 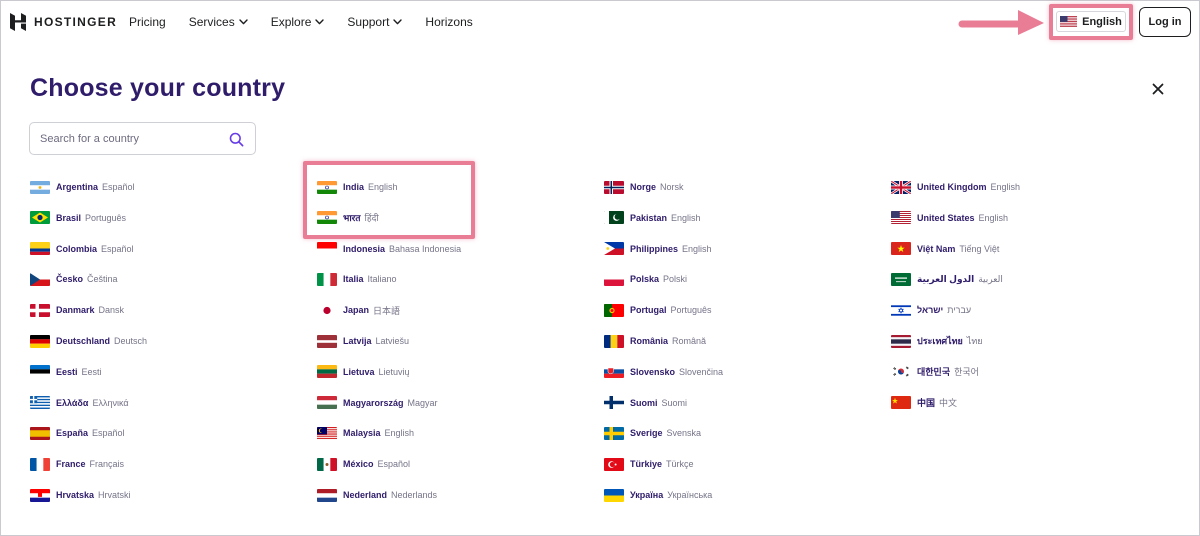 What do you see at coordinates (680, 464) in the screenshot?
I see `country-language: Türkçe` at bounding box center [680, 464].